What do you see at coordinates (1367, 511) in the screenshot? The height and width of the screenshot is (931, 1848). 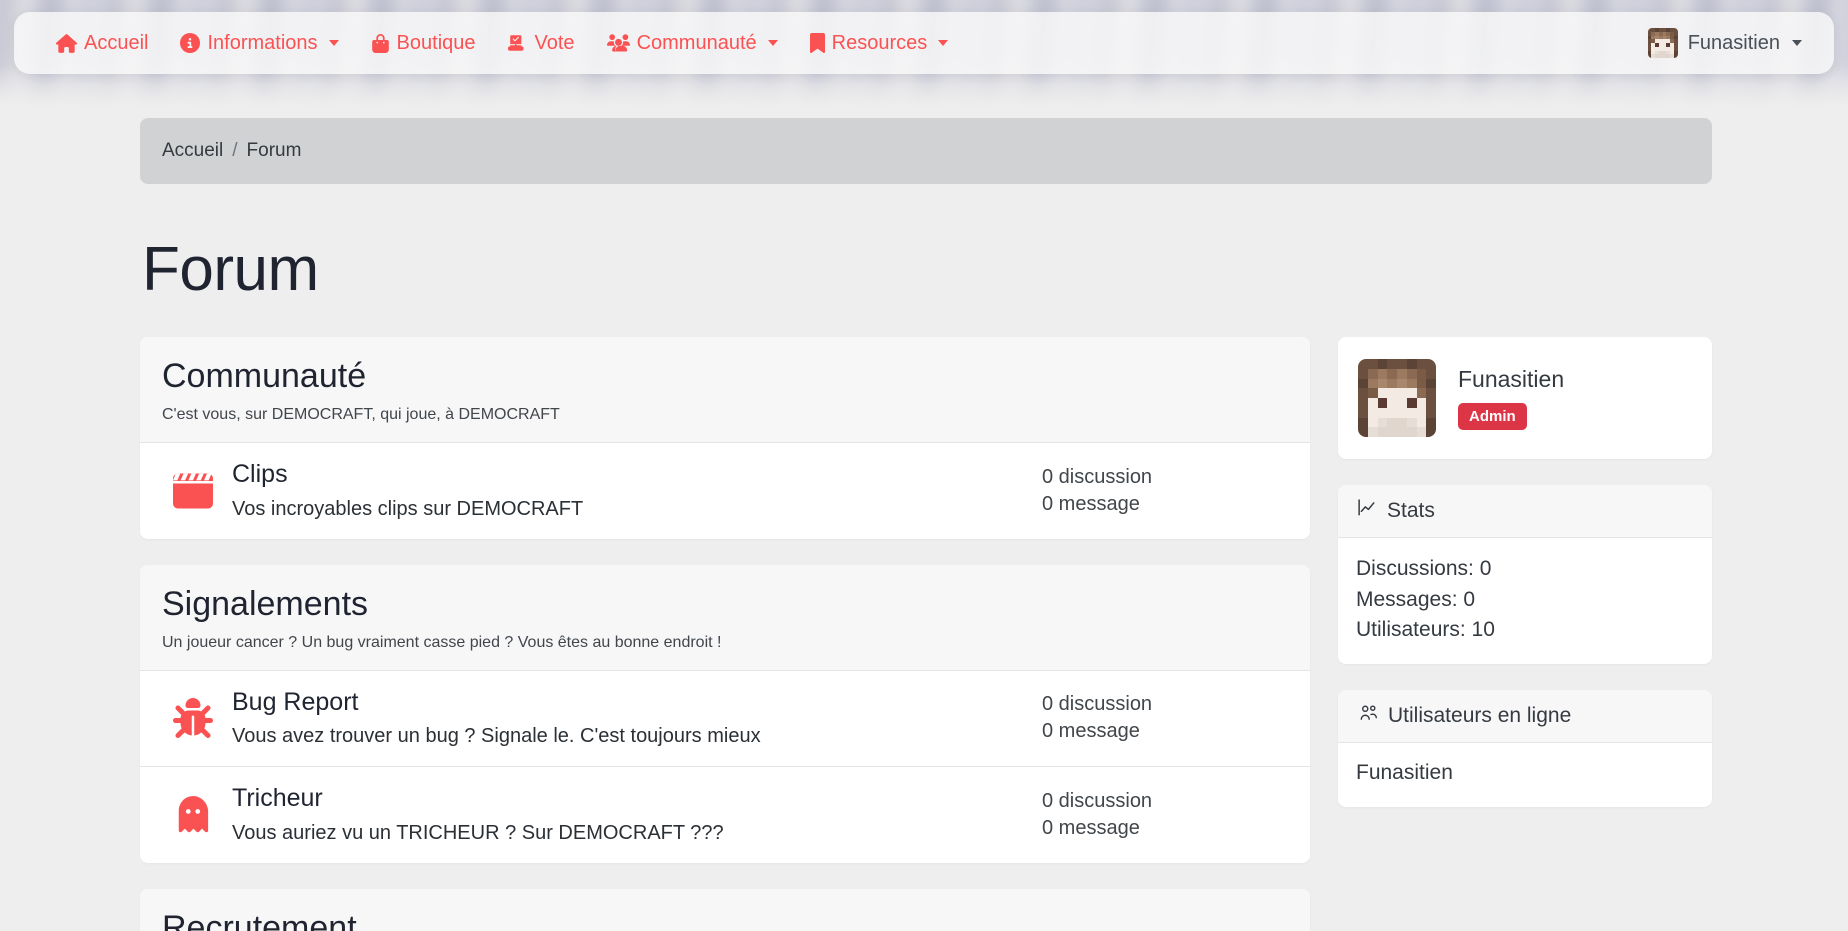 I see `chart-line-icon` at bounding box center [1367, 511].